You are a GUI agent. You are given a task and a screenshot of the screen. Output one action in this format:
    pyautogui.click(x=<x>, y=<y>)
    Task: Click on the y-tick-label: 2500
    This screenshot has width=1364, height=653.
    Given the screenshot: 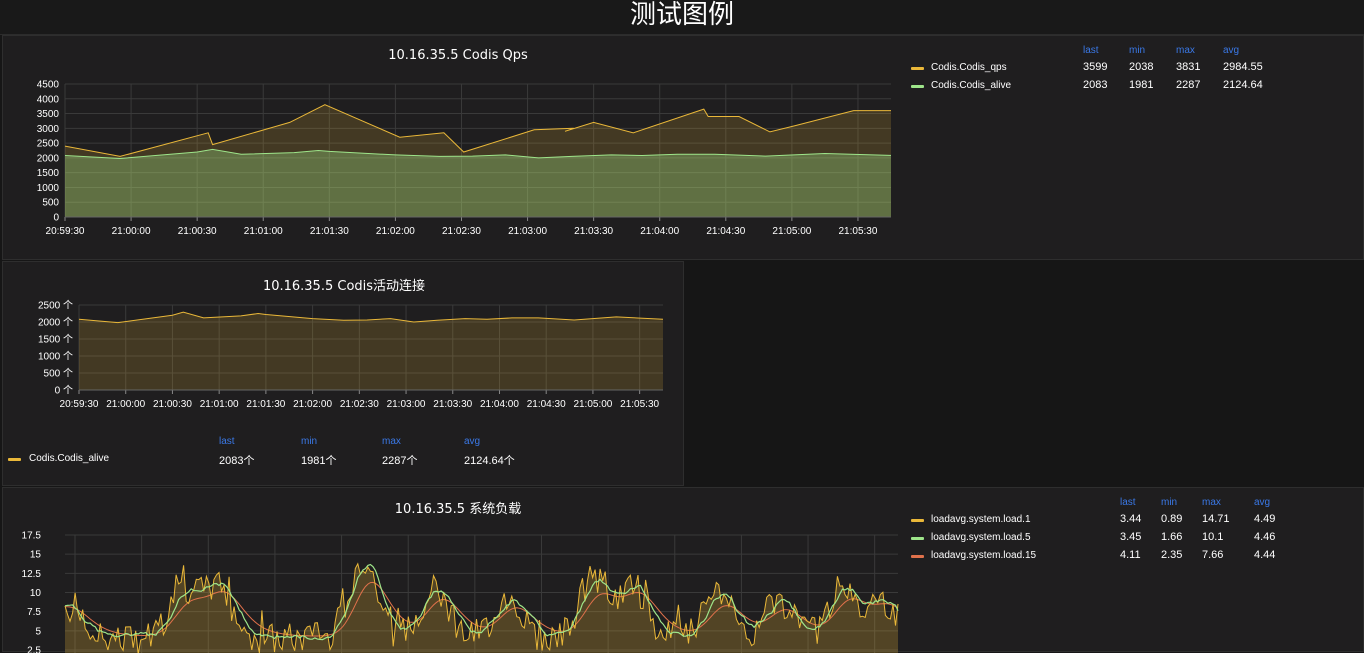 What is the action you would take?
    pyautogui.click(x=48, y=144)
    